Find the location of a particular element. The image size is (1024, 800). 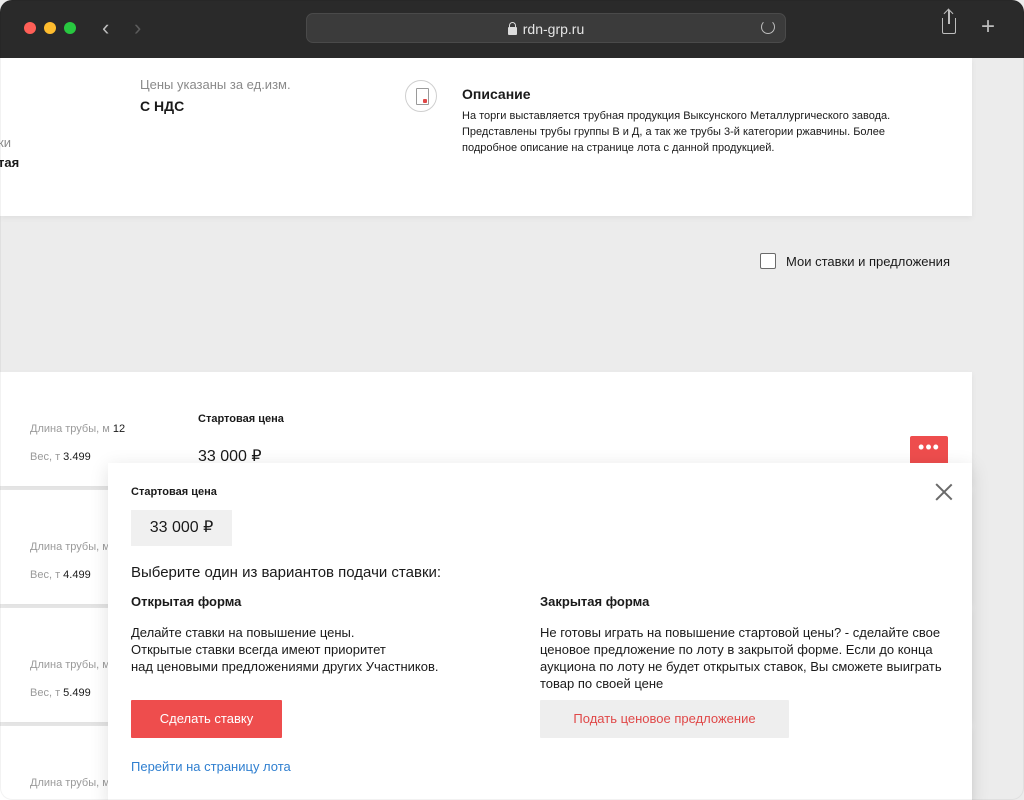

price-unit-label: Цены указаны за ед.изм. is located at coordinates (215, 84).